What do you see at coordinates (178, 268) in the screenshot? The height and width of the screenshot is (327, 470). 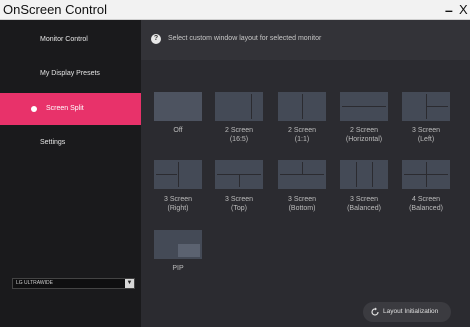 I see `layout-label: PIP` at bounding box center [178, 268].